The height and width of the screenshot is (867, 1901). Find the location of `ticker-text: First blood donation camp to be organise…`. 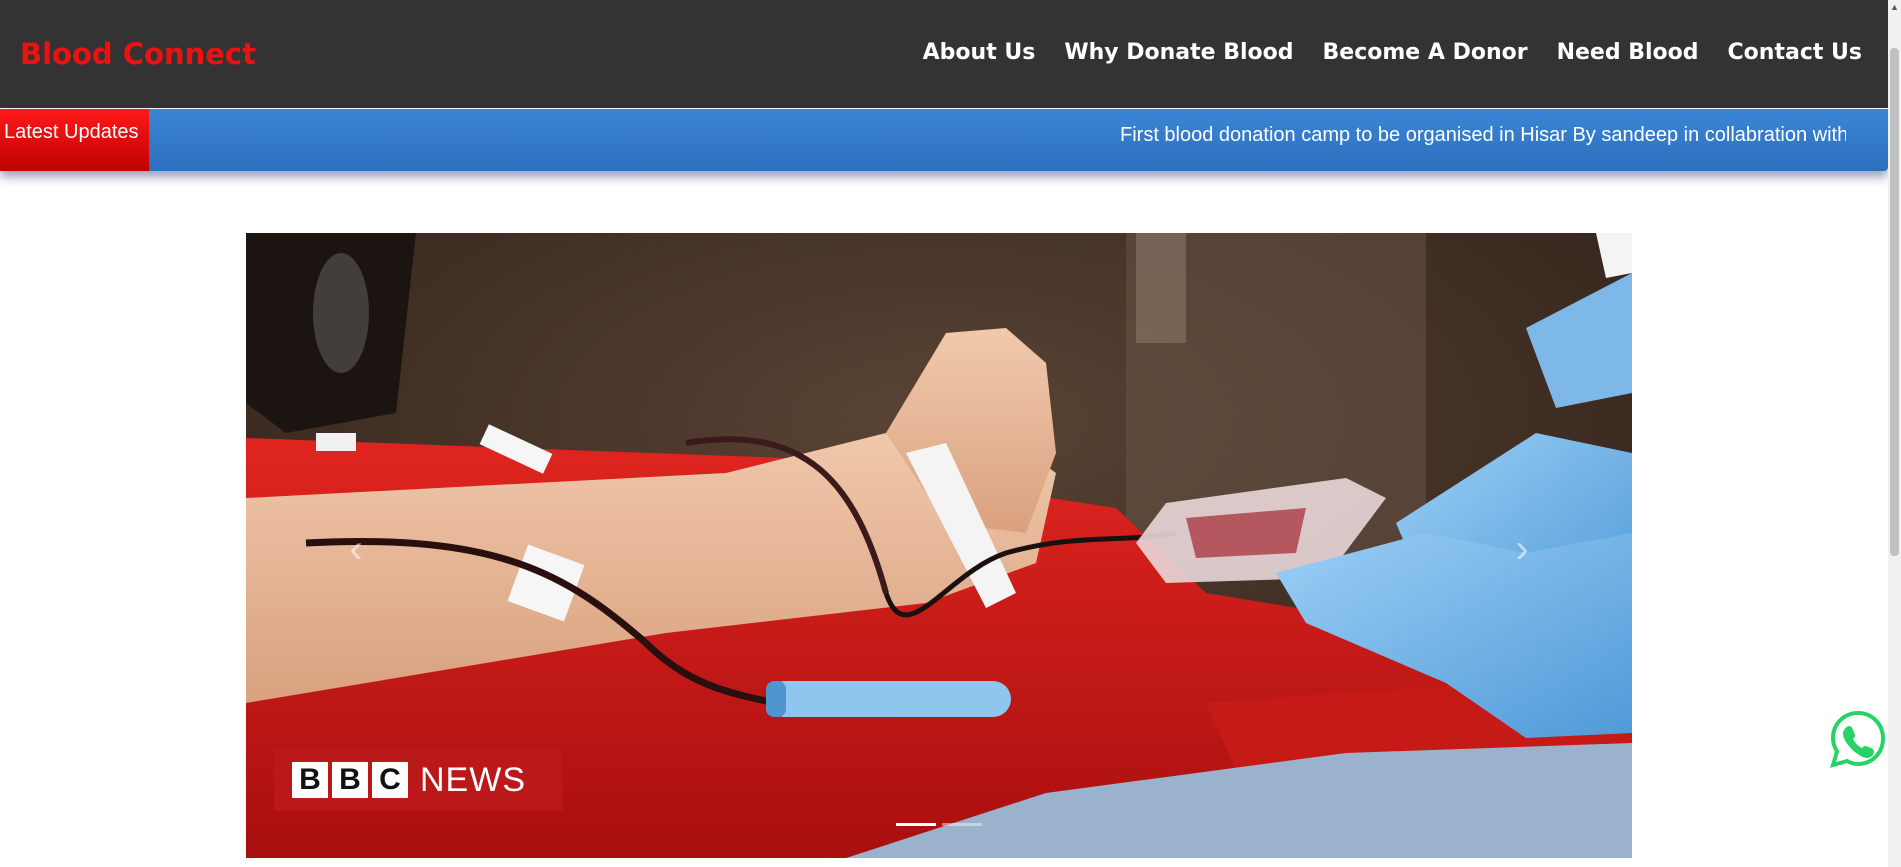

ticker-text: First blood donation camp to be organise… is located at coordinates (1483, 135).